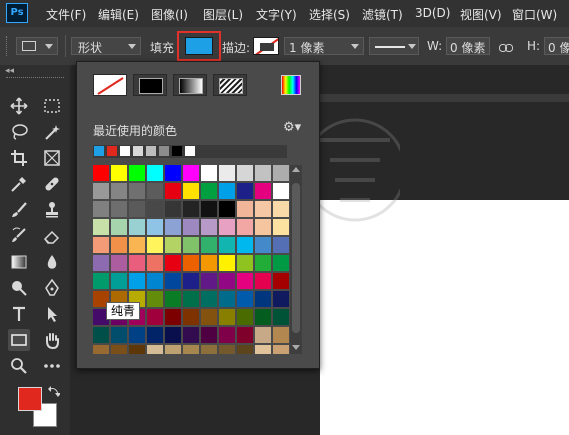 This screenshot has width=569, height=435. I want to click on stroke-width-select: 1 像素, so click(324, 46).